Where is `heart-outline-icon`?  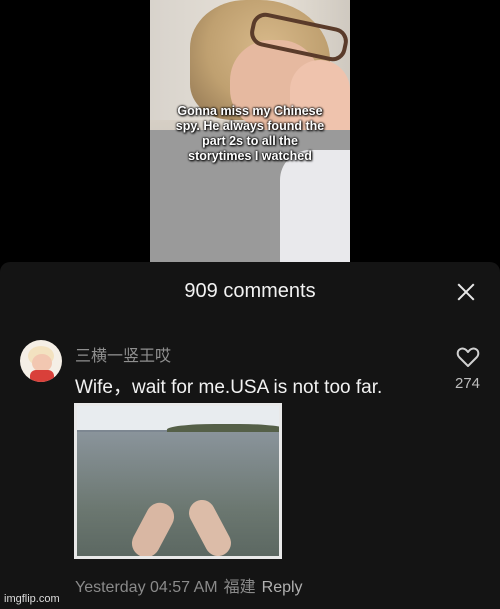 heart-outline-icon is located at coordinates (468, 357).